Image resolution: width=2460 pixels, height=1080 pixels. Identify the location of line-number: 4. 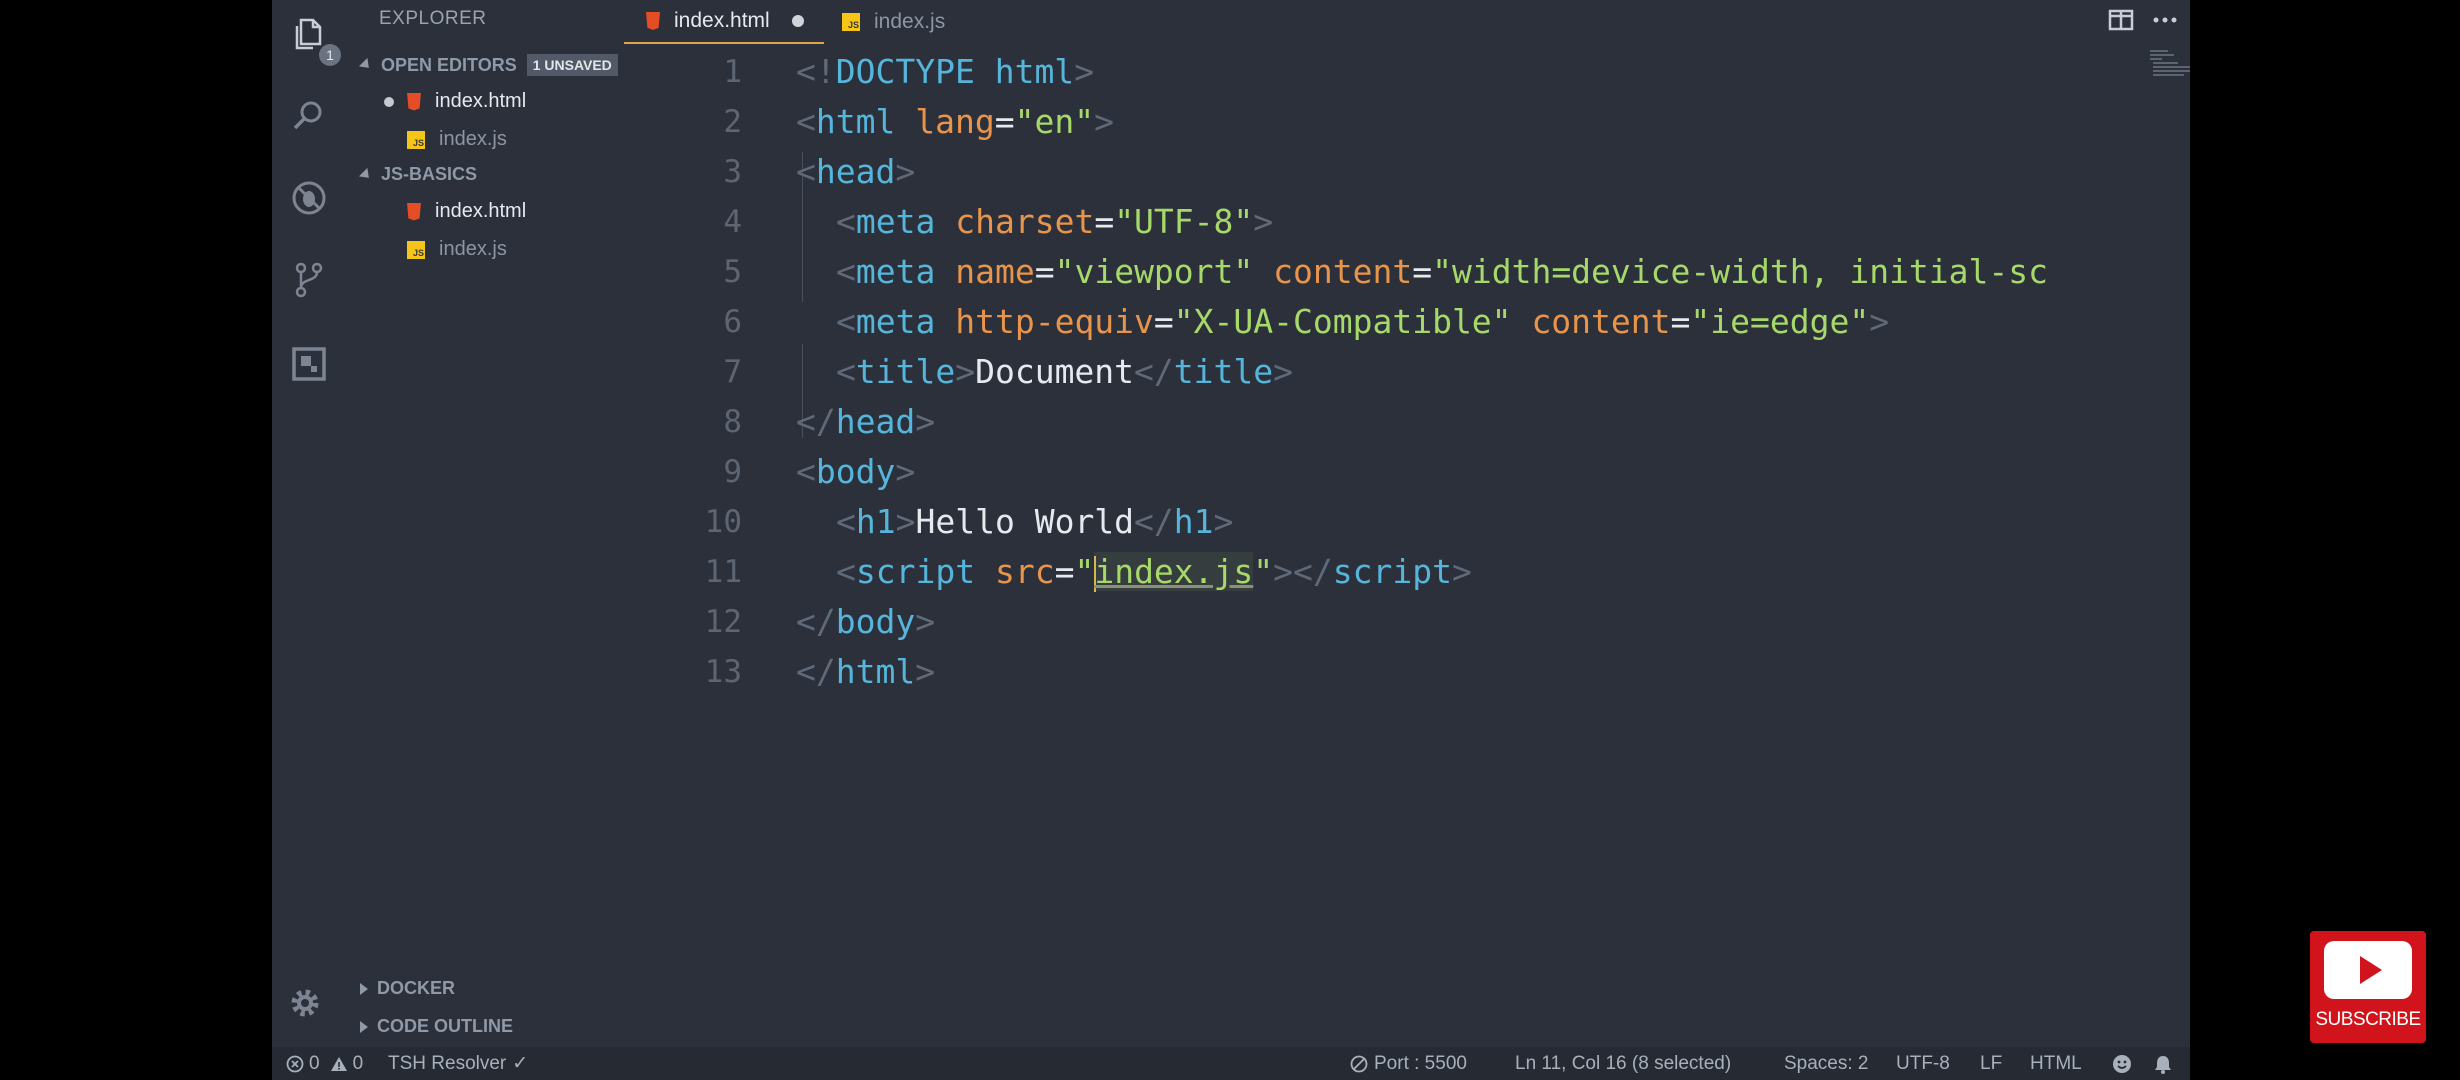
(732, 222).